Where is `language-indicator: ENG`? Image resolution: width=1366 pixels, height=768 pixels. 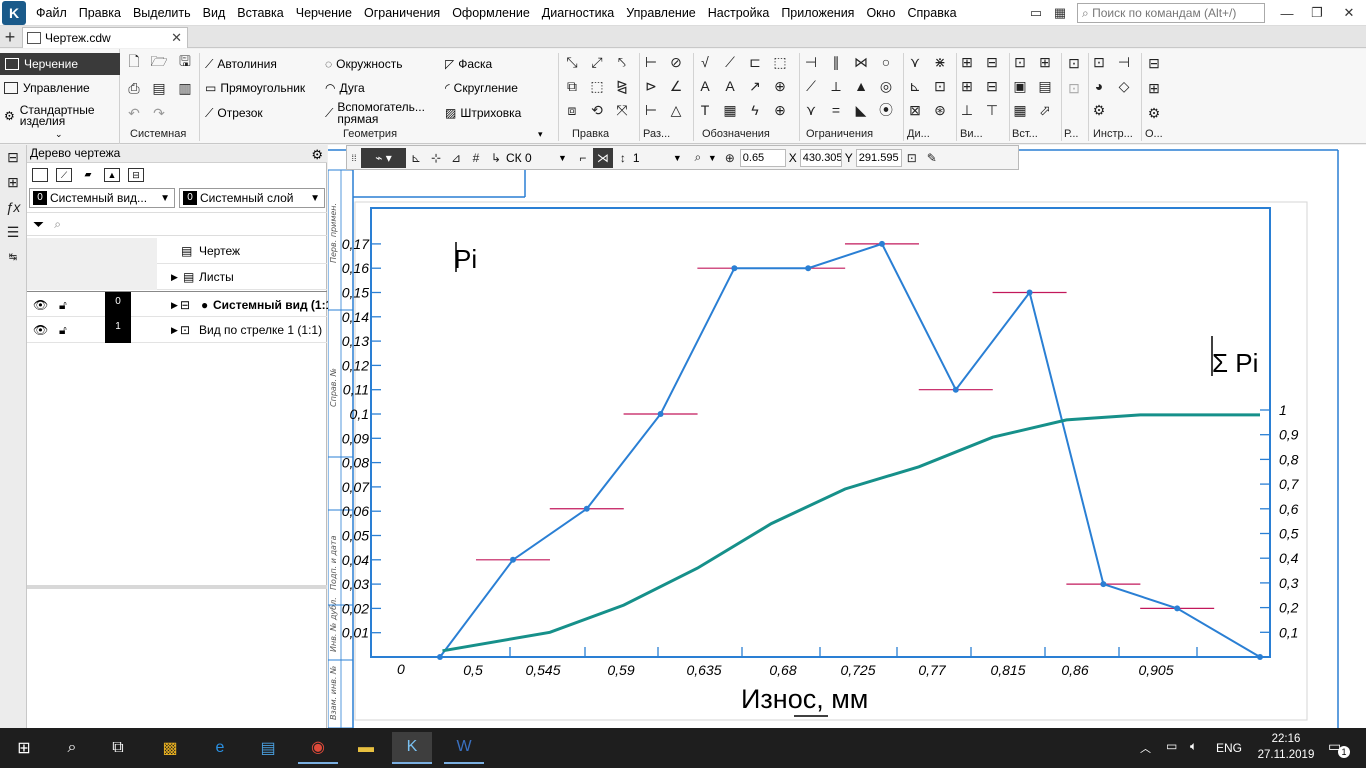
language-indicator: ENG is located at coordinates (1229, 748).